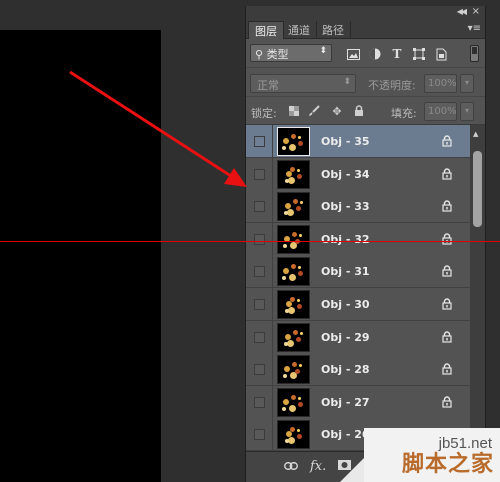 This screenshot has width=500, height=482. Describe the element at coordinates (359, 111) in the screenshot. I see `lock-all-icon` at that location.